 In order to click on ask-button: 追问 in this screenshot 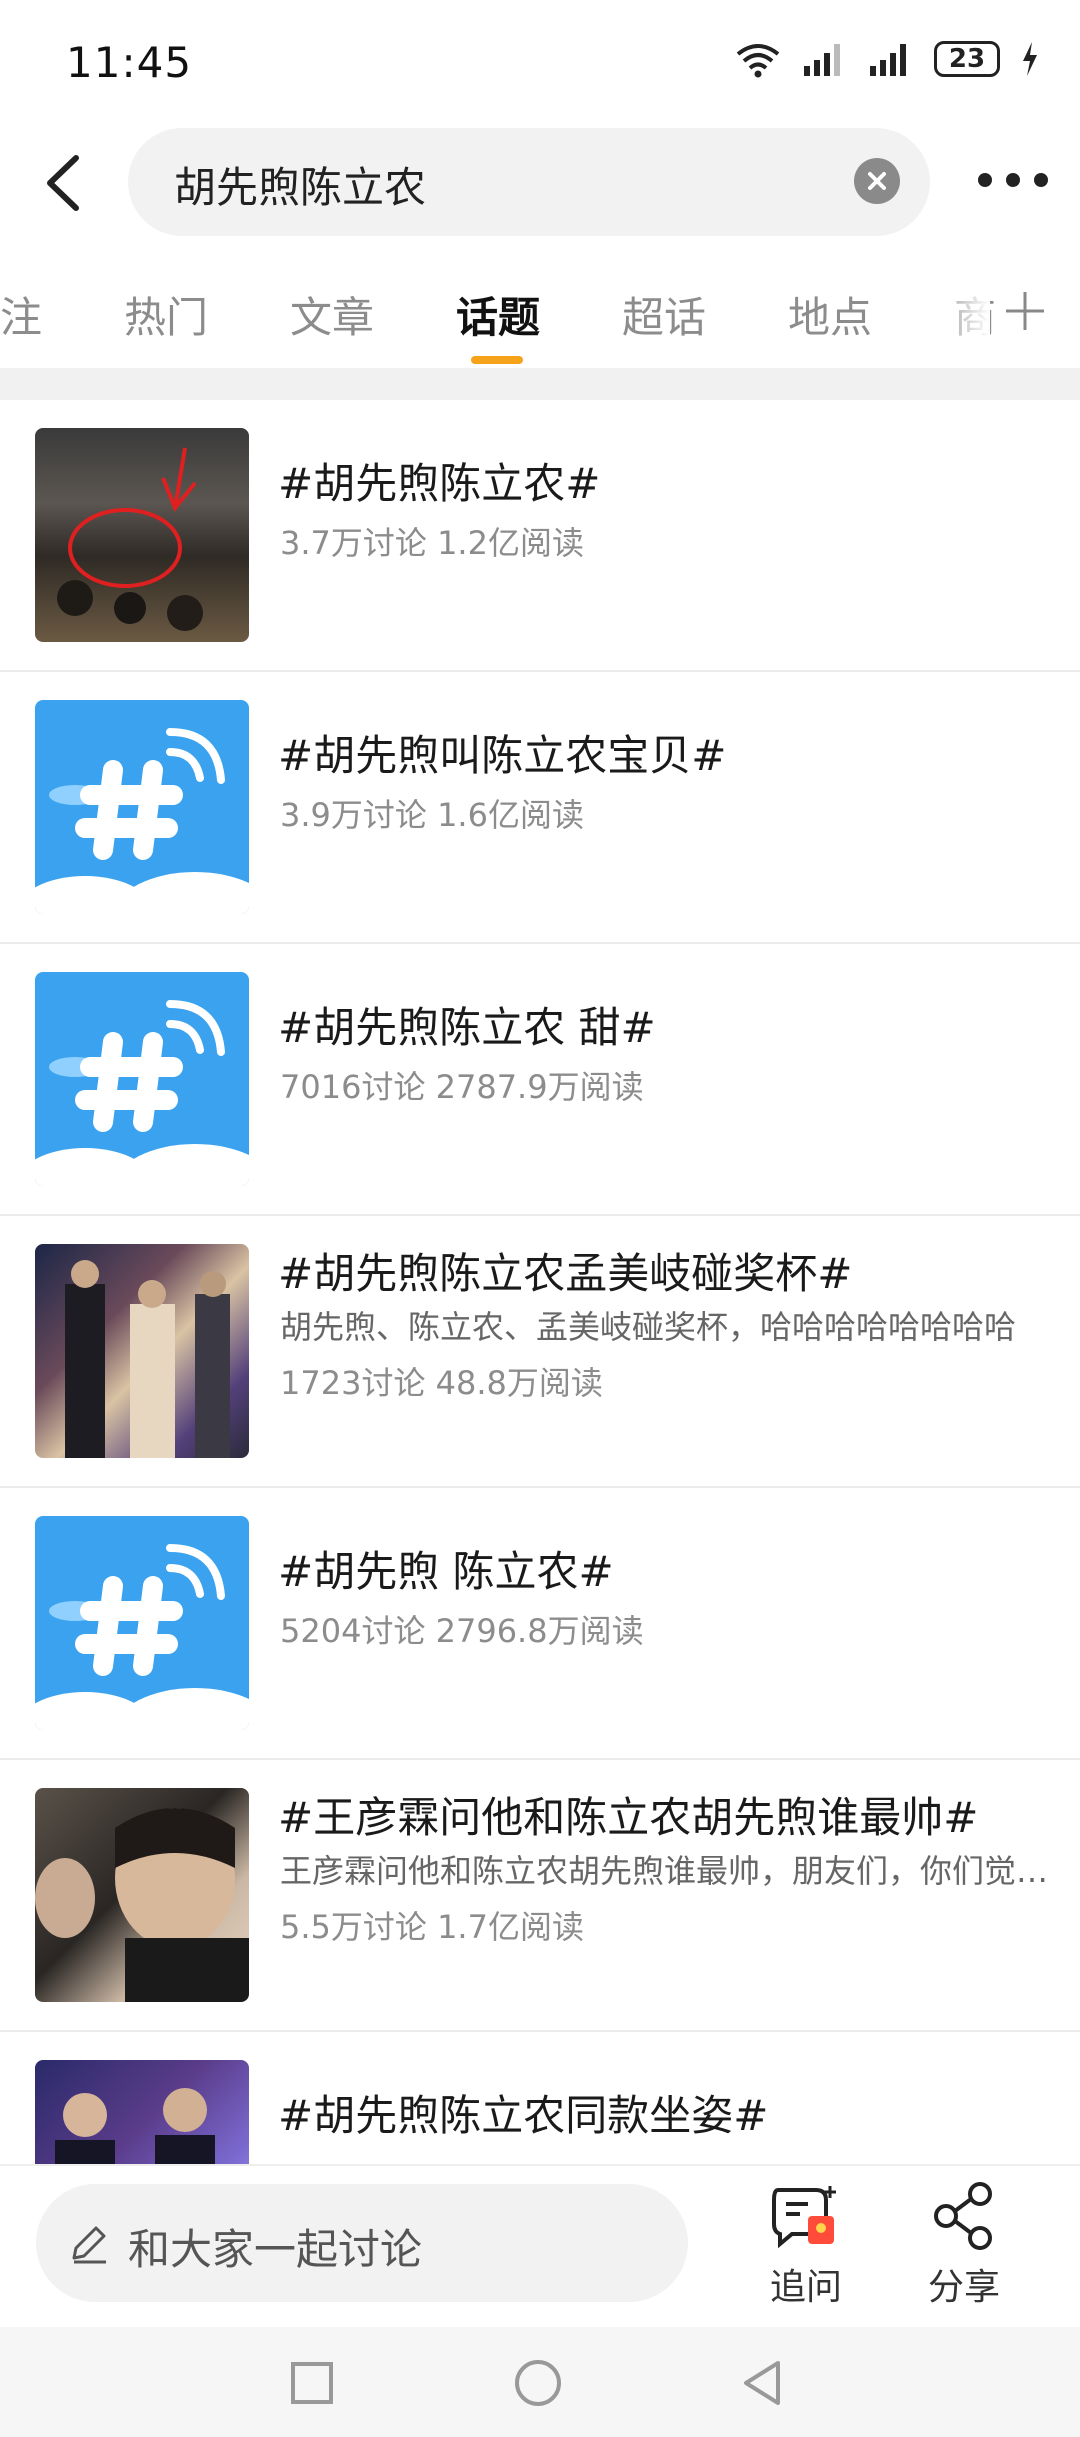, I will do `click(806, 2245)`.